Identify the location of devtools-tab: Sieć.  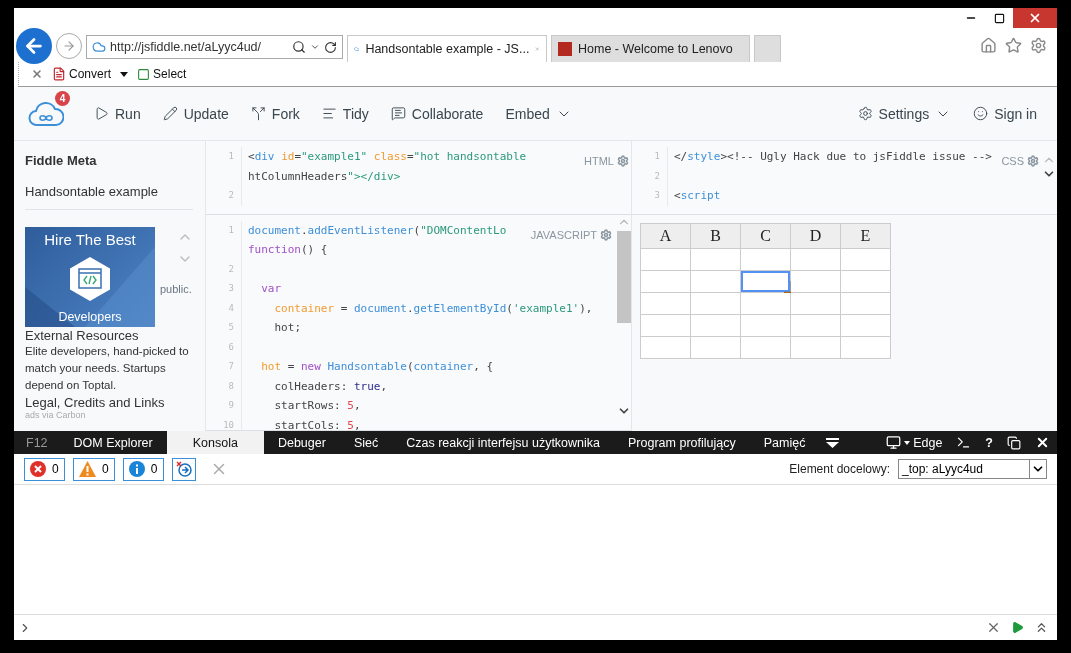
(366, 442).